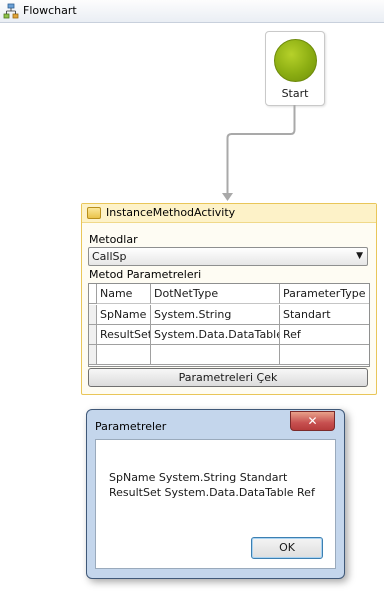  I want to click on method-select-value: CallSp, so click(109, 256).